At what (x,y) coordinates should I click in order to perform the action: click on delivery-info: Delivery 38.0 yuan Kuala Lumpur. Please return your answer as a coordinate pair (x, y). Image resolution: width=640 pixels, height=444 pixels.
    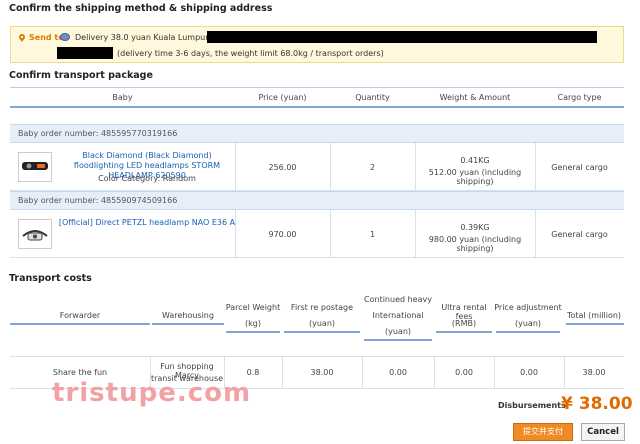
    Looking at the image, I should click on (142, 37).